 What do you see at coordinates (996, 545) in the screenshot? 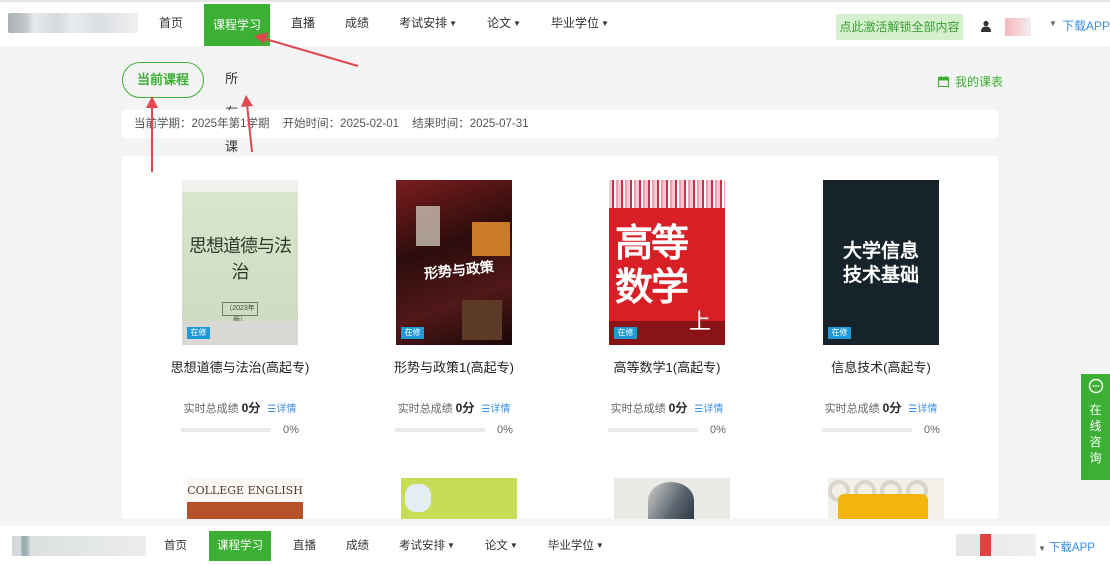
I see `user-info-blurred` at bounding box center [996, 545].